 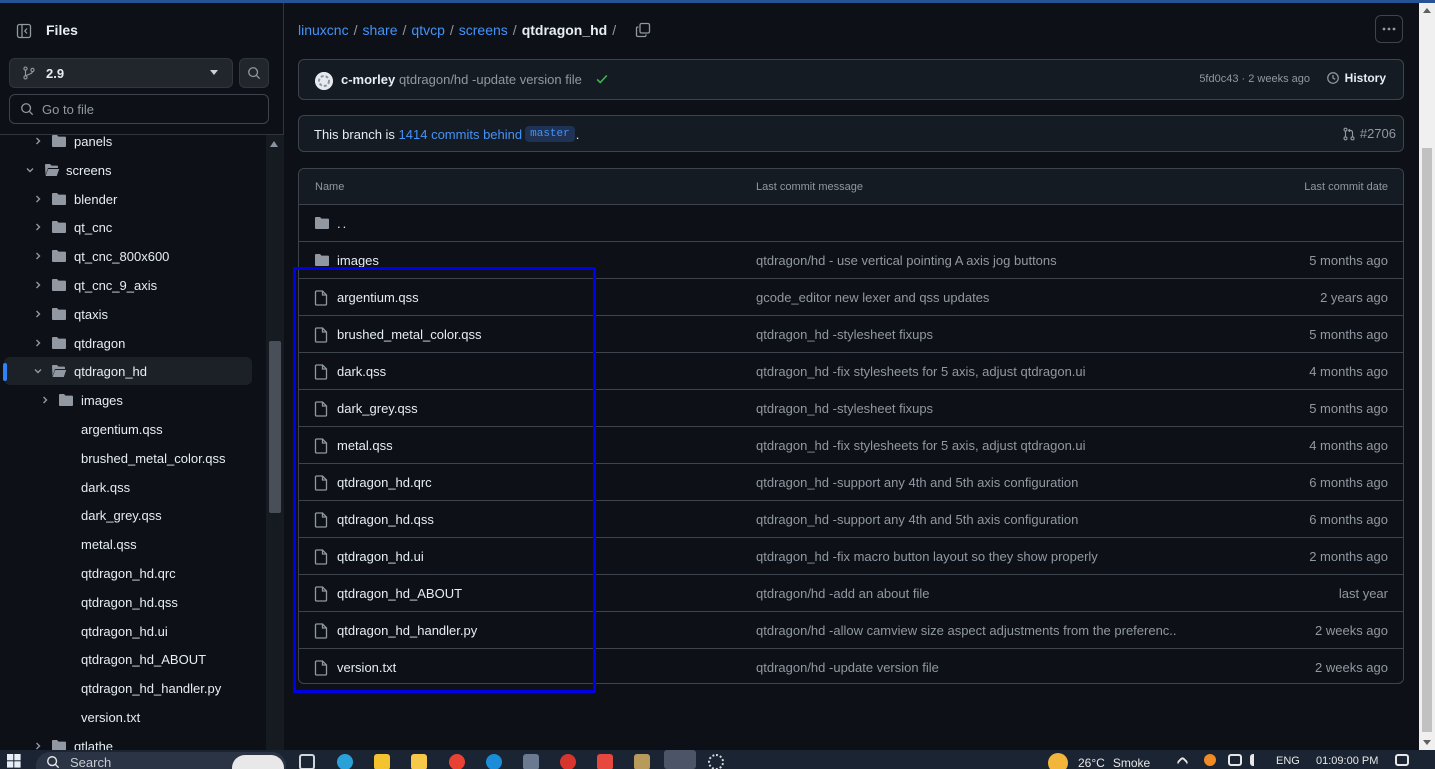 What do you see at coordinates (1182, 762) in the screenshot?
I see `chevron-up-icon` at bounding box center [1182, 762].